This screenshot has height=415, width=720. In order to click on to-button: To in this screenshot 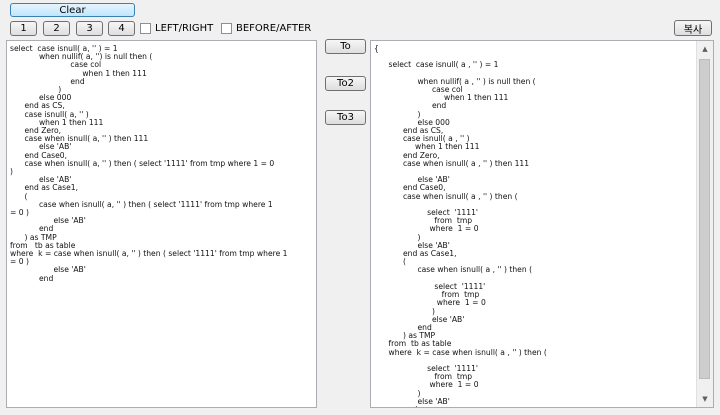, I will do `click(345, 46)`.